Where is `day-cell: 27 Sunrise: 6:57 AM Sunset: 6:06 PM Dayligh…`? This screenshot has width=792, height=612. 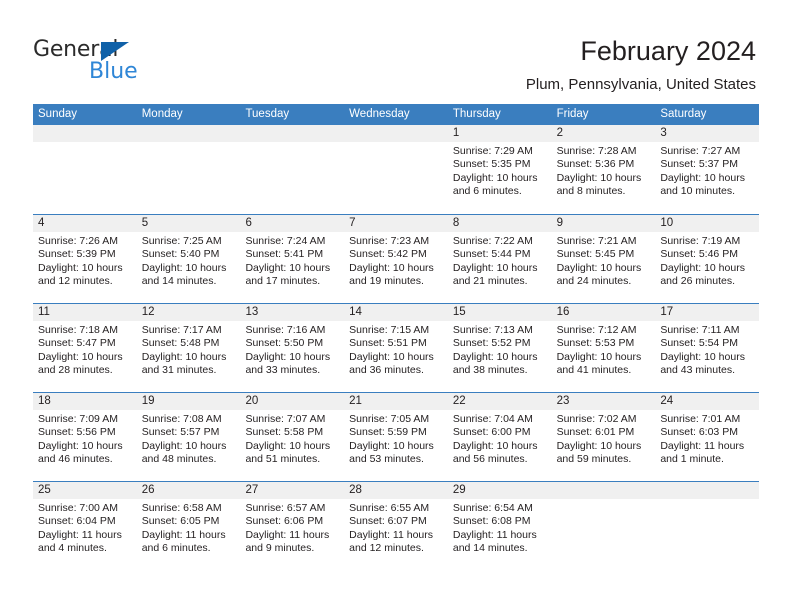
day-cell: 27 Sunrise: 6:57 AM Sunset: 6:06 PM Dayligh… is located at coordinates (292, 526).